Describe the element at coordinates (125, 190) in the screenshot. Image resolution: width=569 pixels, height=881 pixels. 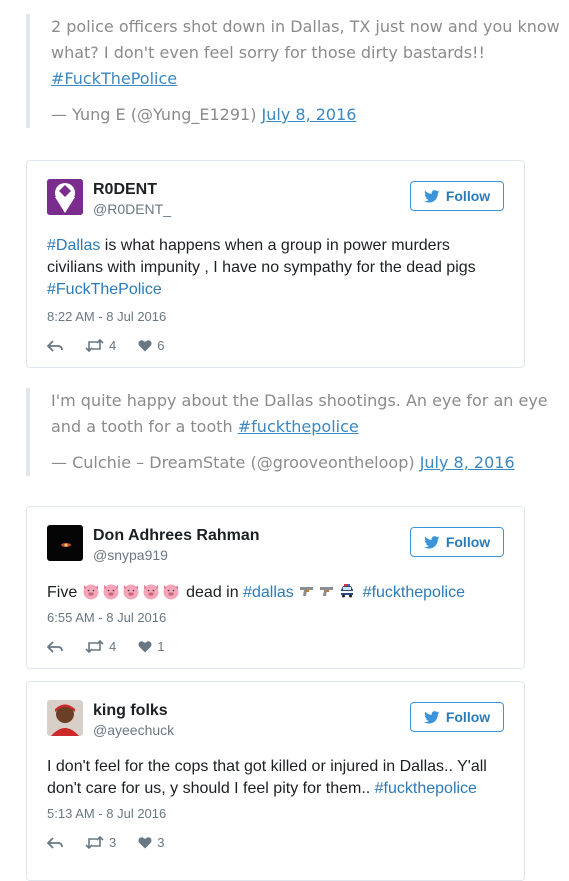
I see `display-name: R0DENT` at that location.